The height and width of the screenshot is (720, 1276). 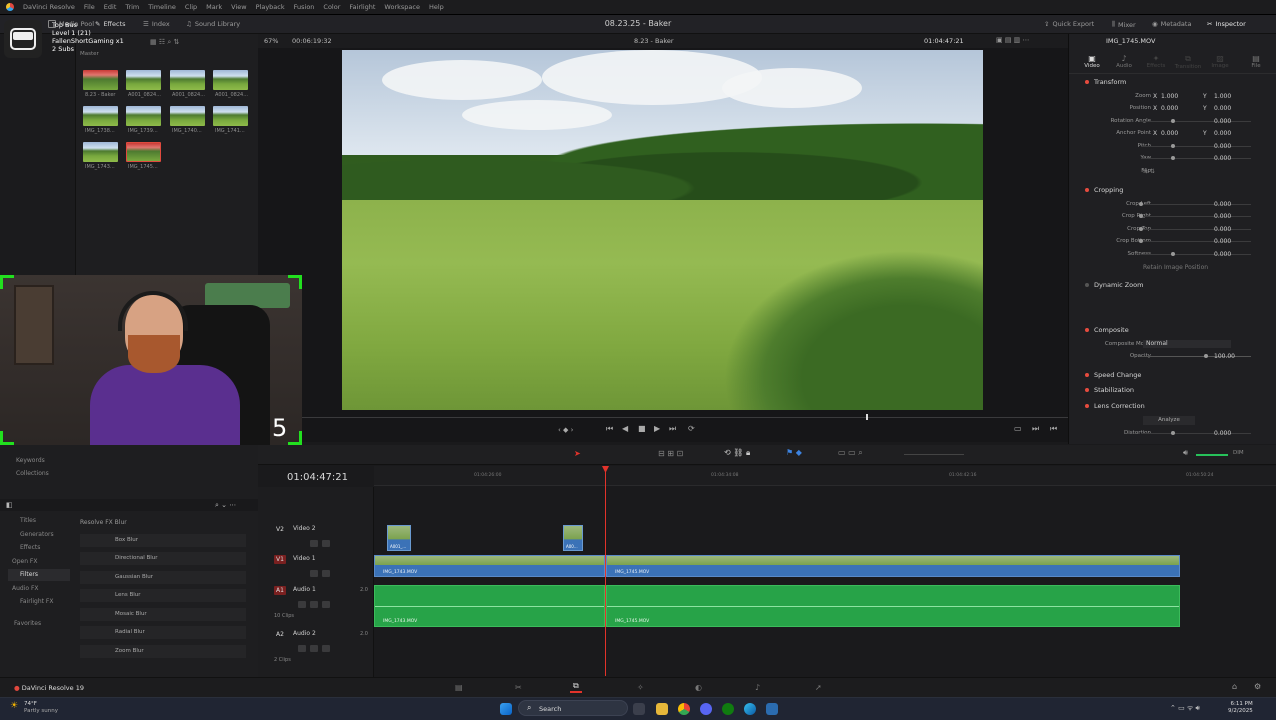 What do you see at coordinates (1222, 254) in the screenshot?
I see `softness-value: 0.000` at bounding box center [1222, 254].